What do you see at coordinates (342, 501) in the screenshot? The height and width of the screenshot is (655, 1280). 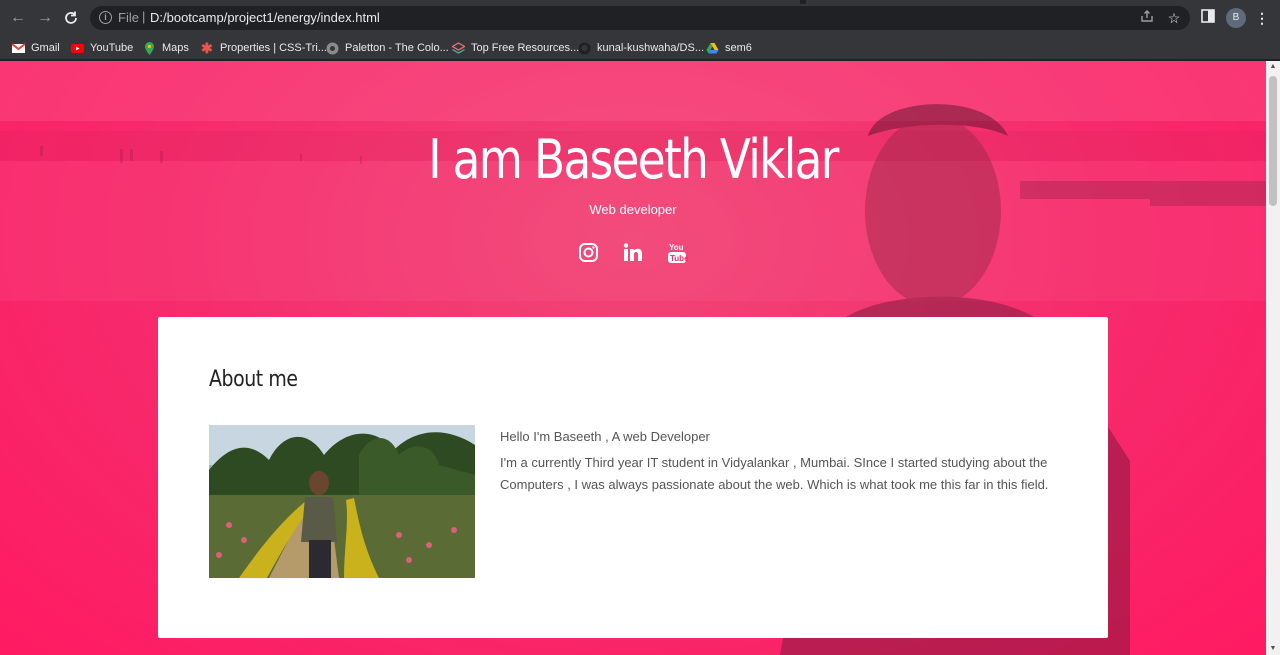 I see `profile-photo` at bounding box center [342, 501].